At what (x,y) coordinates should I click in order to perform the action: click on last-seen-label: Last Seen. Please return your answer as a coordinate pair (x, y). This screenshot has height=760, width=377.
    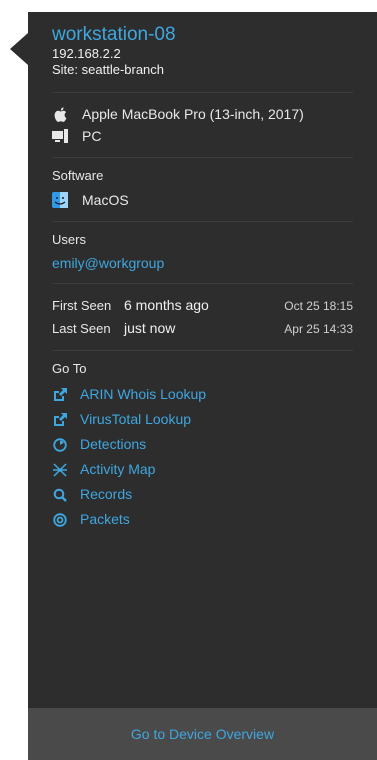
    Looking at the image, I should click on (81, 328).